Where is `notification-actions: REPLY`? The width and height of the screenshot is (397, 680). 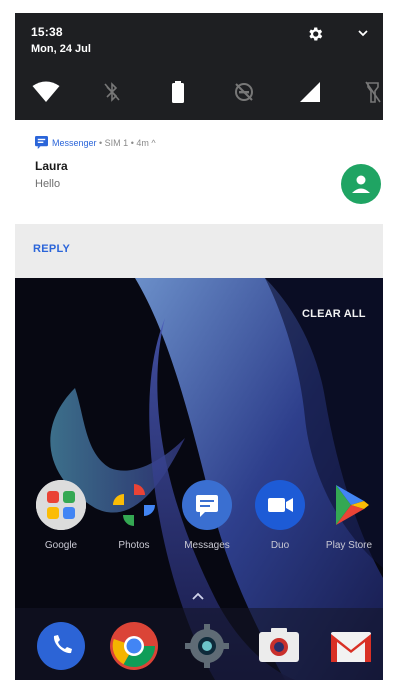 notification-actions: REPLY is located at coordinates (199, 251).